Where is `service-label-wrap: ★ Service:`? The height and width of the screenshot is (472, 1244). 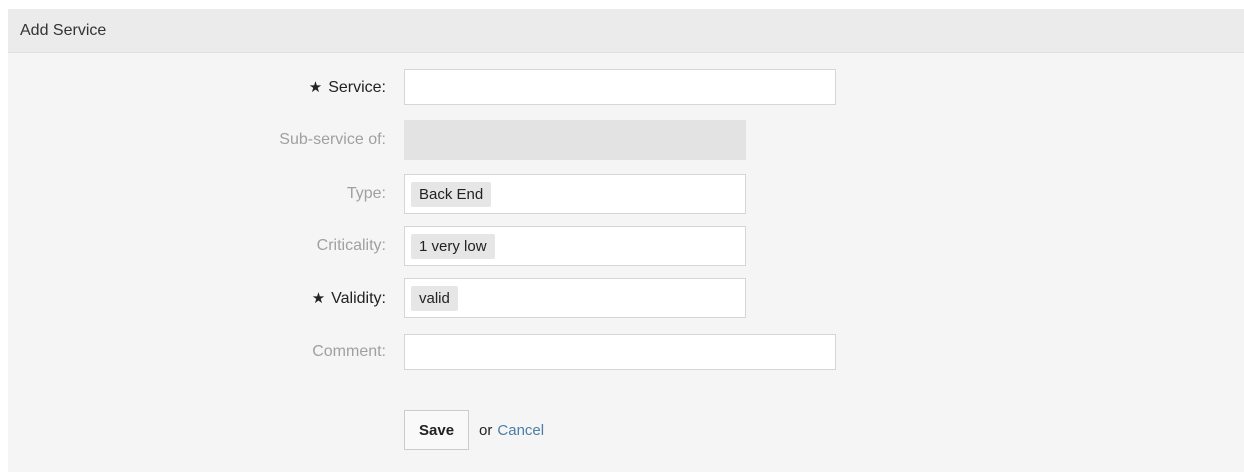
service-label-wrap: ★ Service: is located at coordinates (197, 87).